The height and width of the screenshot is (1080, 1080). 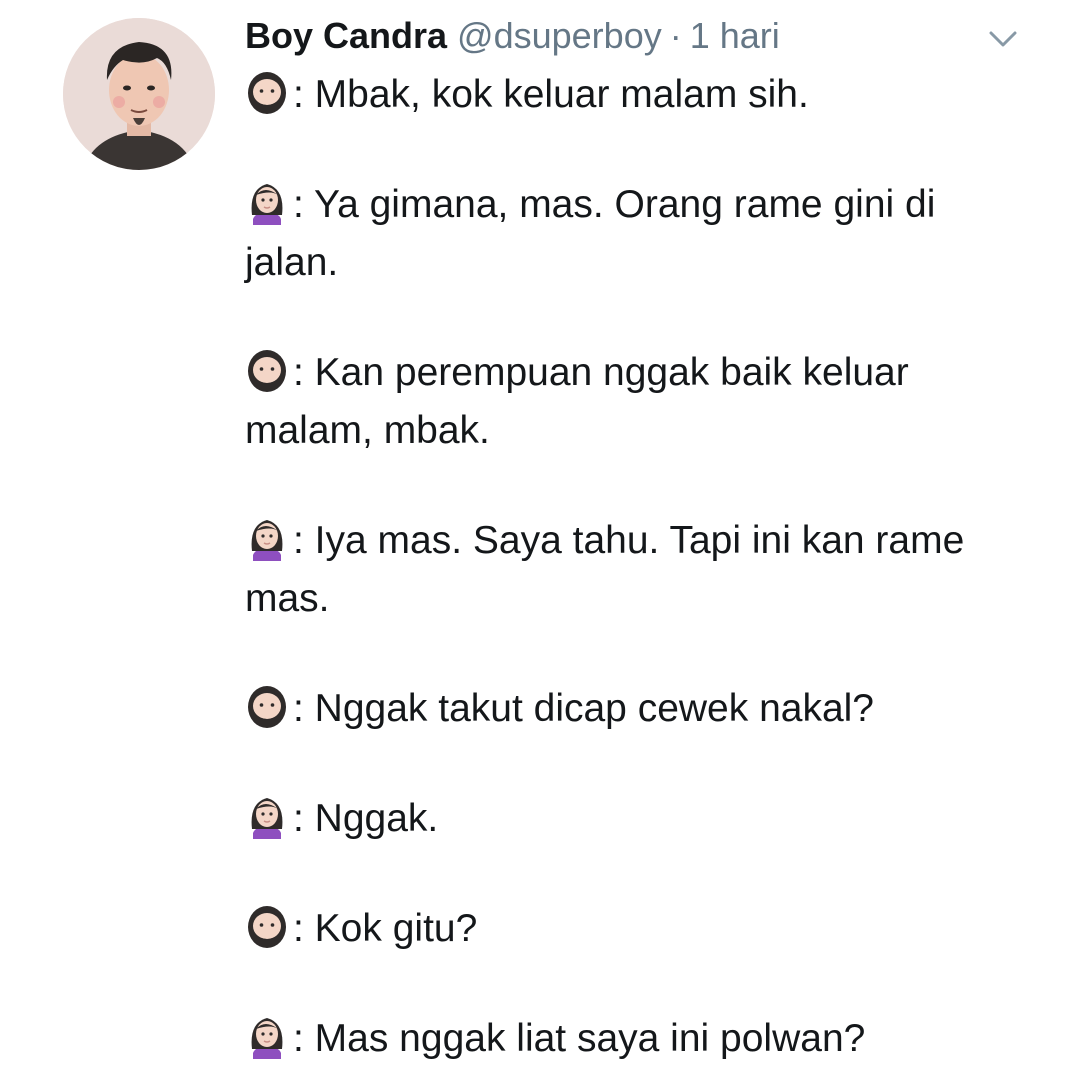 I want to click on dialogue-text: : Mbak, kok keluar malam sih., so click(x=551, y=94).